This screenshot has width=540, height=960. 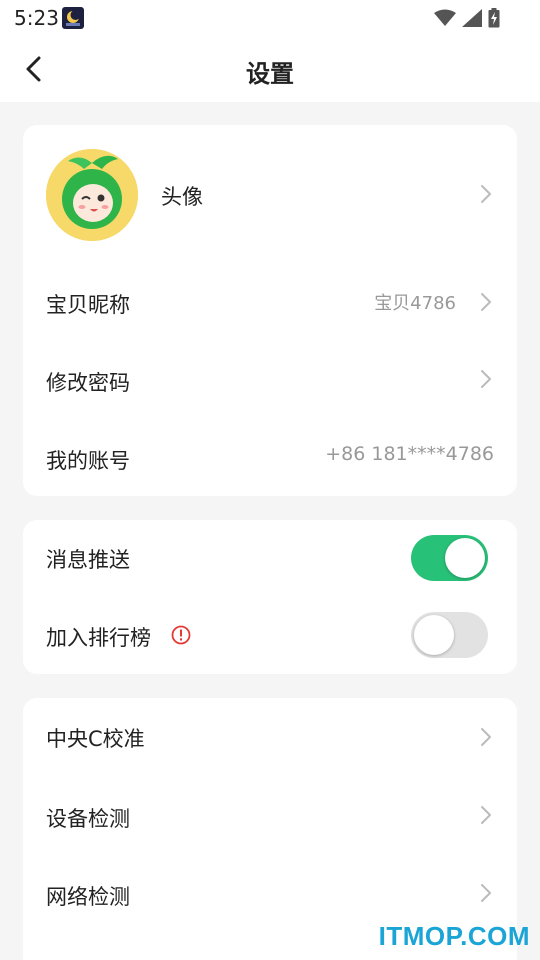 I want to click on signal-icon, so click(x=472, y=18).